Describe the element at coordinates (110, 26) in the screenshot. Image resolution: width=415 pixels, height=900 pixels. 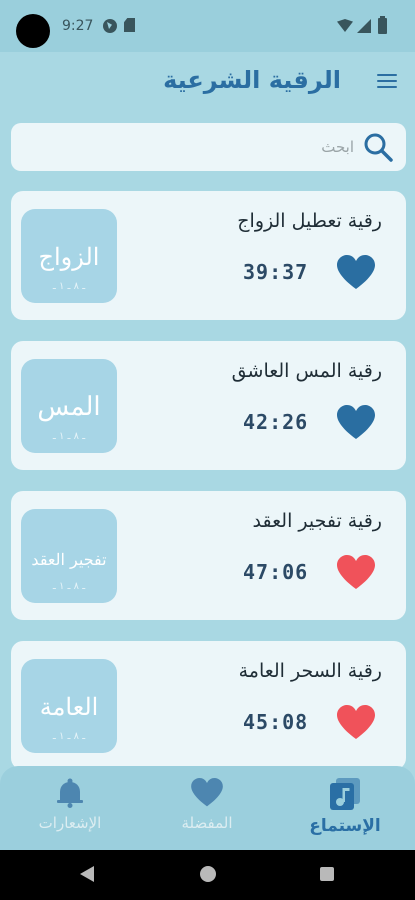
I see `data-saver-icon` at that location.